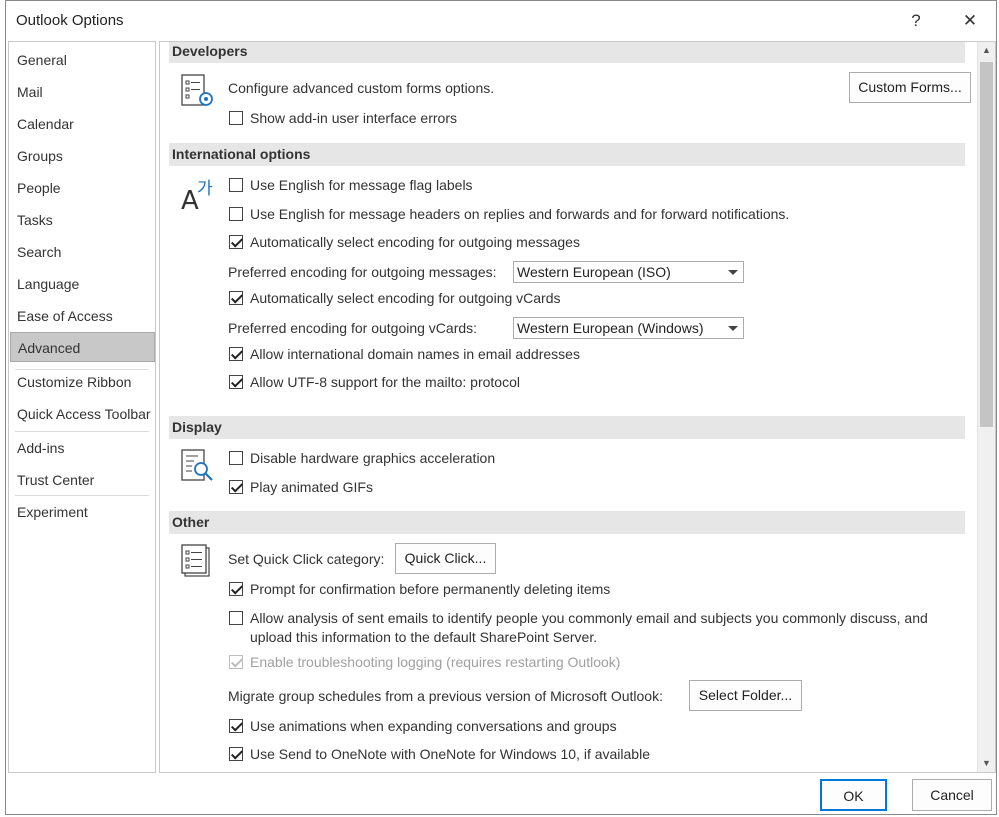  Describe the element at coordinates (70, 20) in the screenshot. I see `dialog-title: Outlook Options` at that location.